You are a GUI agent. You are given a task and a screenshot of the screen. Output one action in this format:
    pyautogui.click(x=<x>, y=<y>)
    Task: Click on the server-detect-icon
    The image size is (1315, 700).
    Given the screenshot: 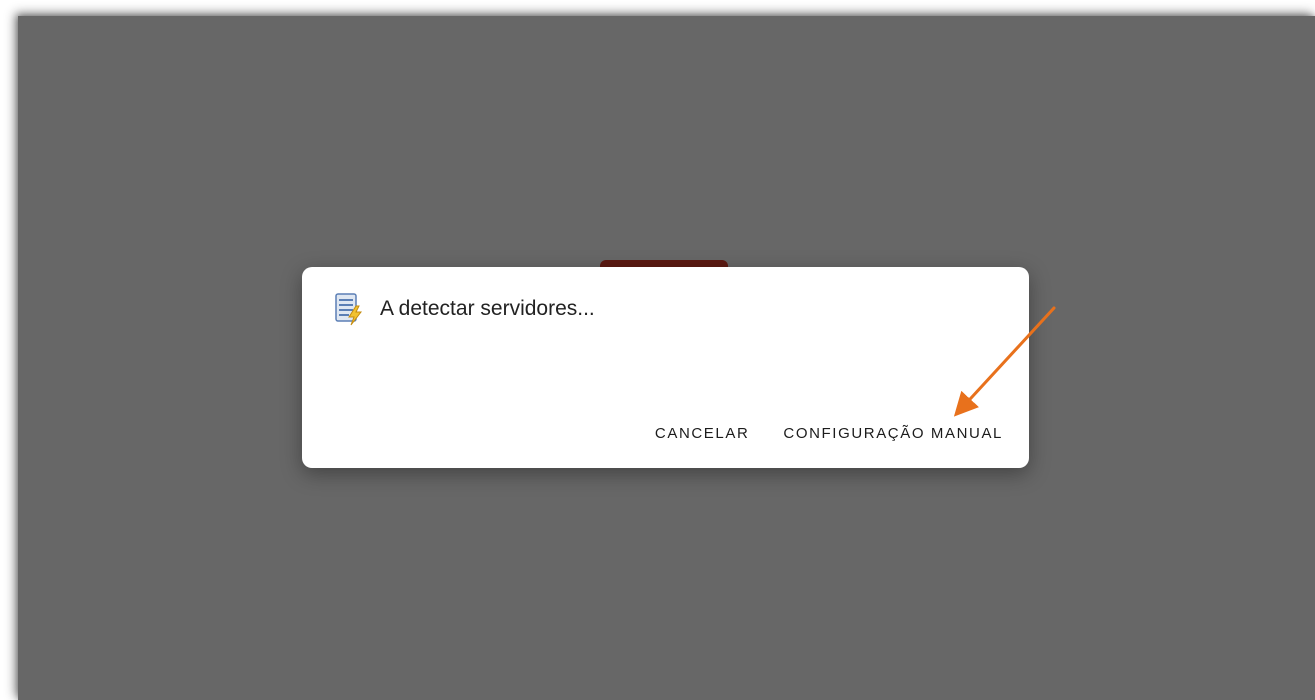 What is the action you would take?
    pyautogui.click(x=350, y=309)
    